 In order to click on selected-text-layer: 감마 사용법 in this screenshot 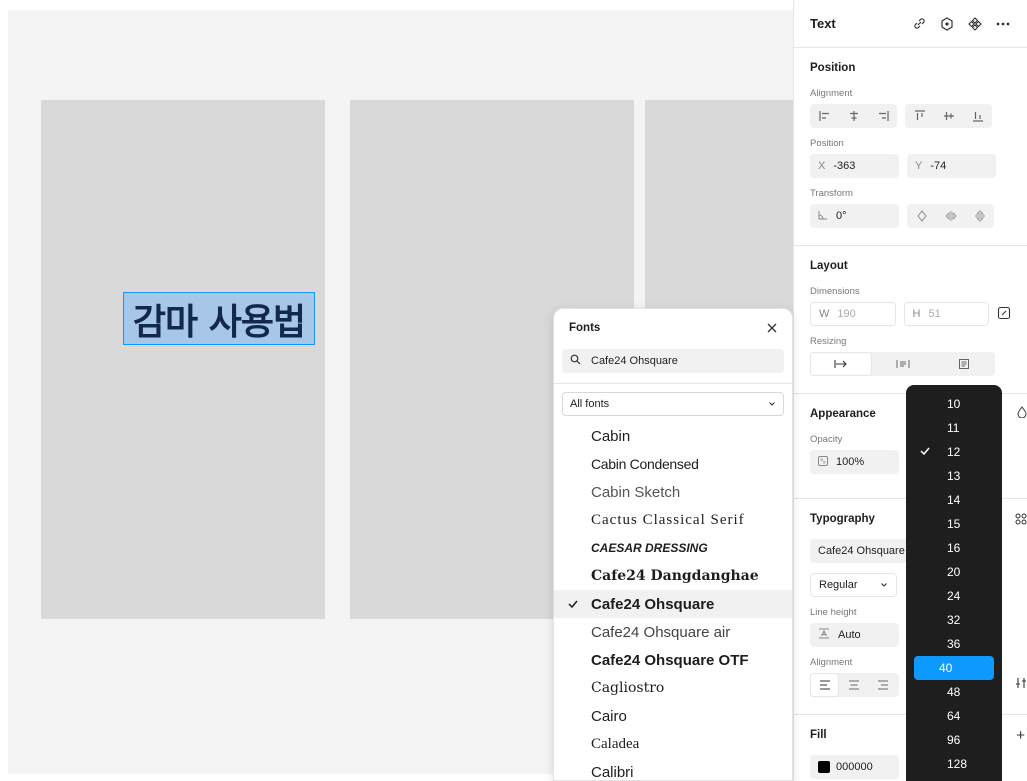, I will do `click(219, 318)`.